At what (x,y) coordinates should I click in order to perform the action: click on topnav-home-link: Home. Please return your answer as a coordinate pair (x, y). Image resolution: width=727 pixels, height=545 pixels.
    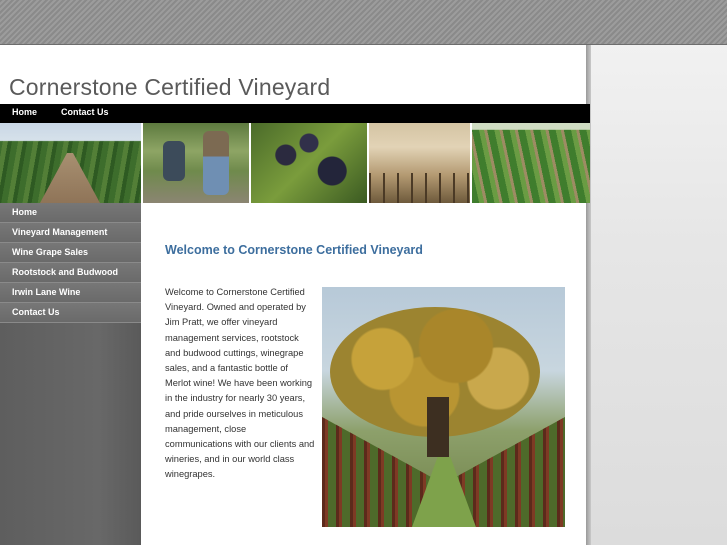
    Looking at the image, I should click on (24, 112).